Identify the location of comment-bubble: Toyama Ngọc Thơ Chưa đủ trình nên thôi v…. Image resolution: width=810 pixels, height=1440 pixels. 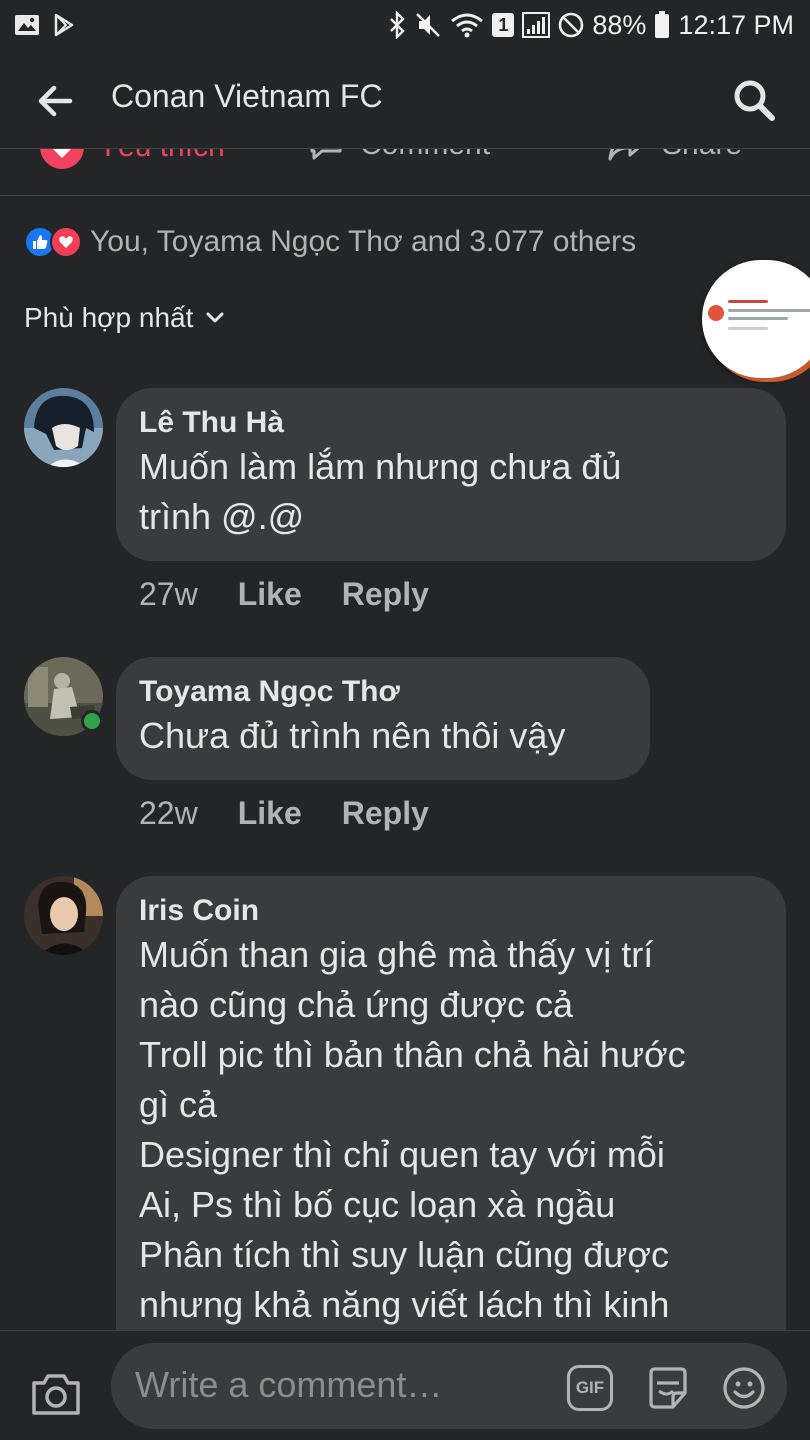
(383, 718).